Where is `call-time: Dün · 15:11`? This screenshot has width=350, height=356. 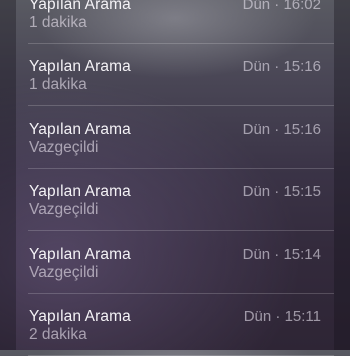
call-time: Dün · 15:11 is located at coordinates (282, 316).